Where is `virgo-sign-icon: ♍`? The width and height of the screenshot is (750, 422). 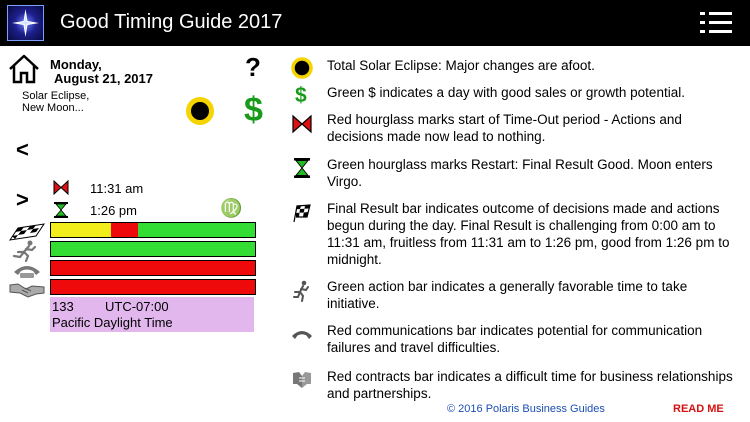
virgo-sign-icon: ♍ is located at coordinates (231, 208).